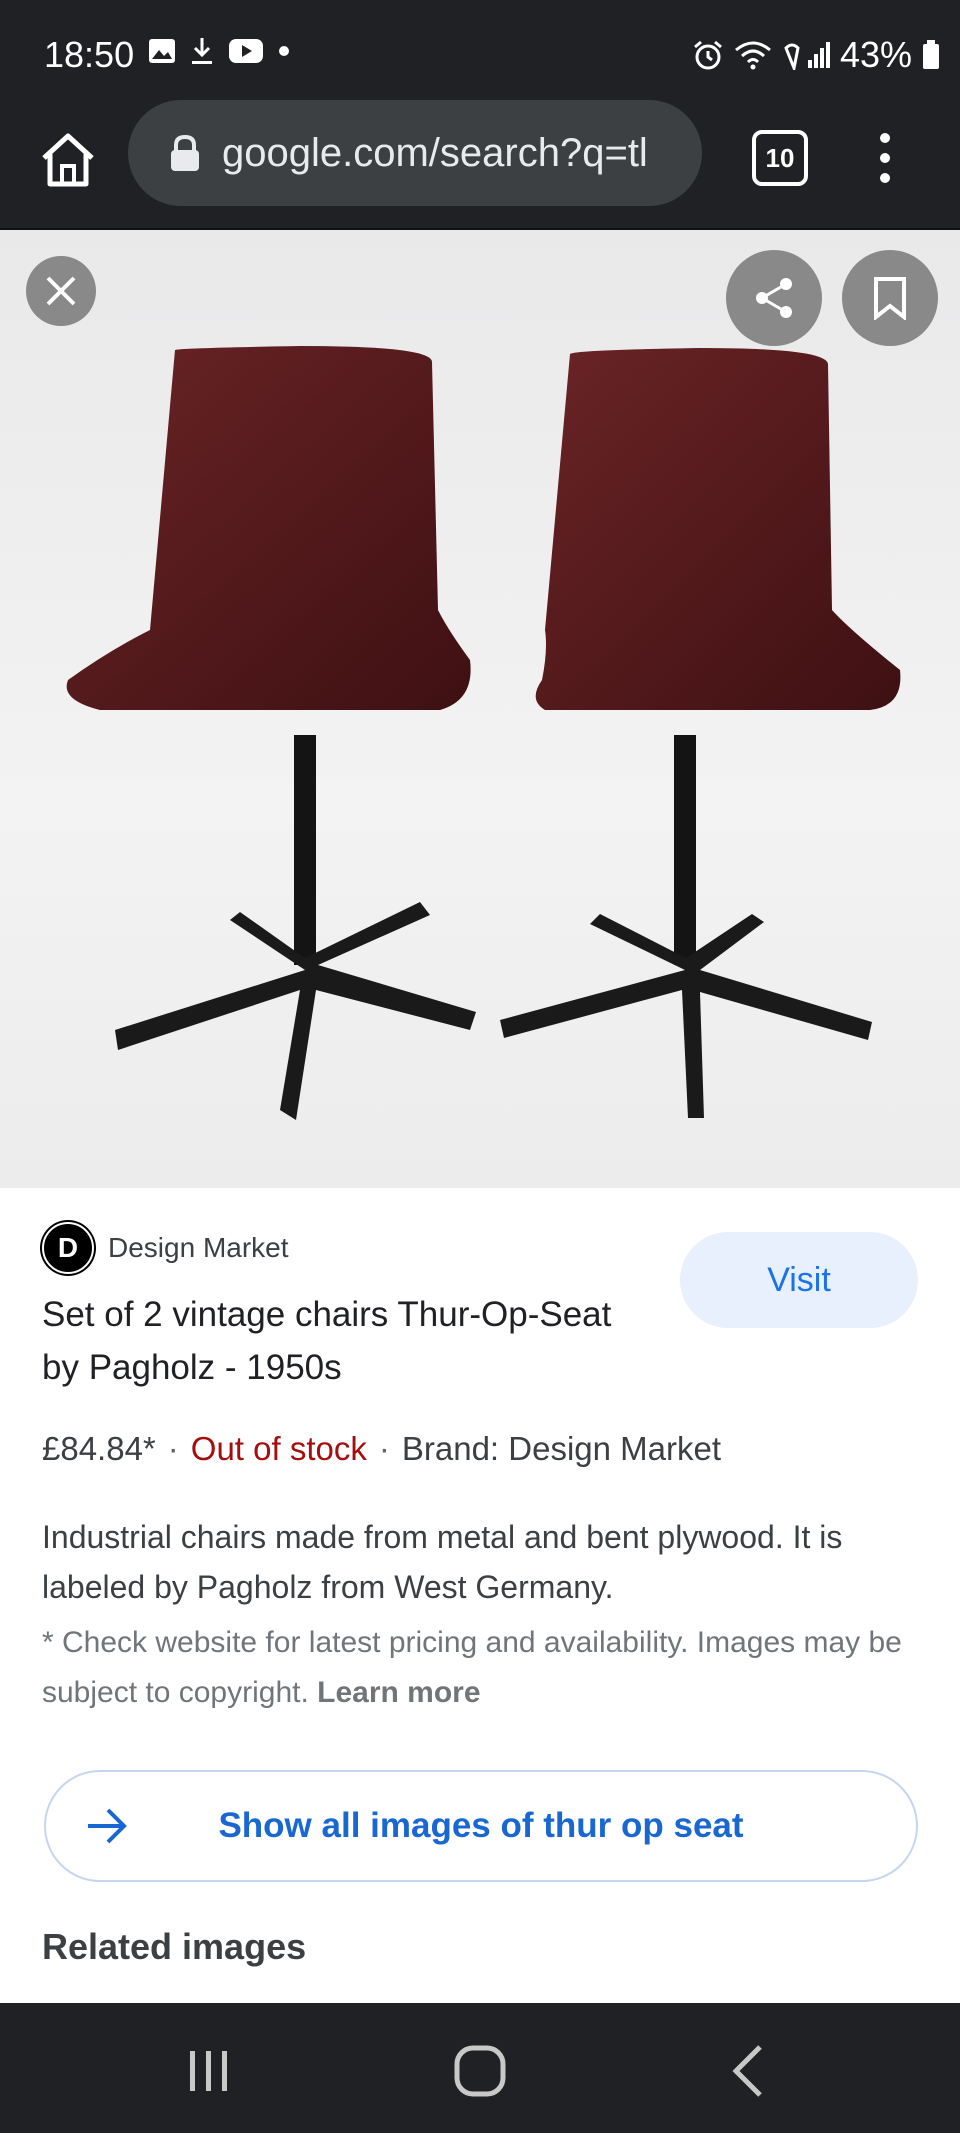 The height and width of the screenshot is (2133, 960). Describe the element at coordinates (174, 1946) in the screenshot. I see `related-images-heading: Related images` at that location.